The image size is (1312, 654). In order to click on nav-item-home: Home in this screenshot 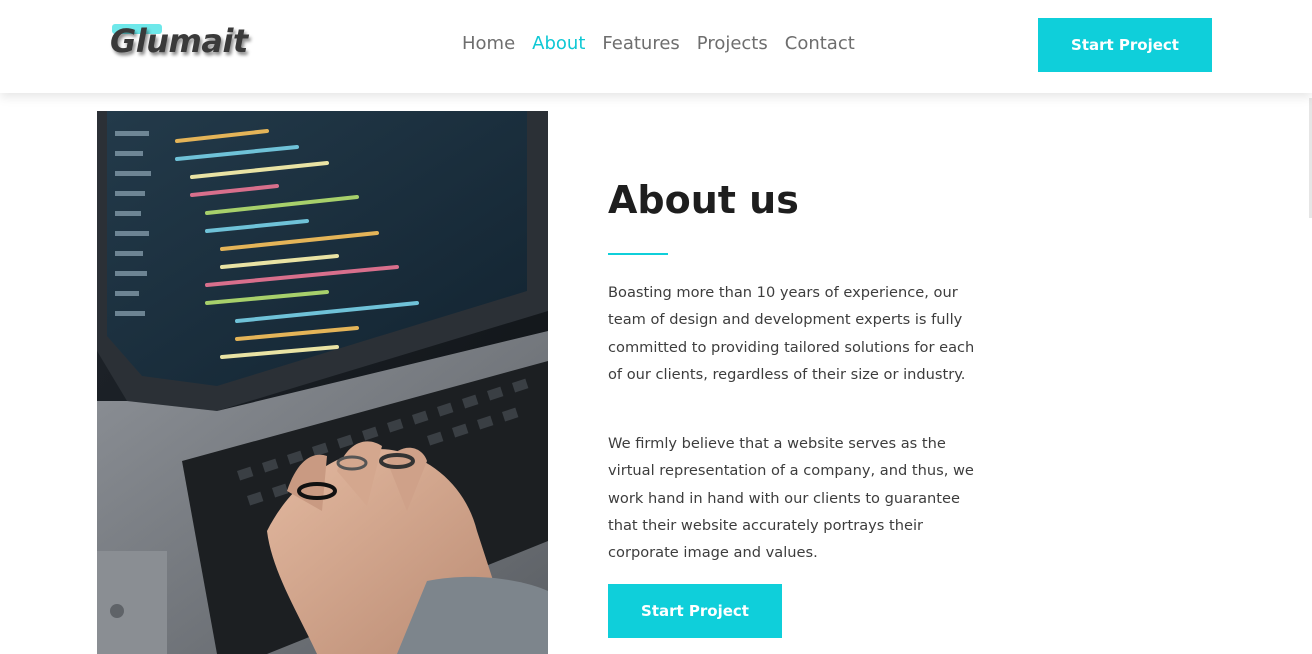, I will do `click(488, 43)`.